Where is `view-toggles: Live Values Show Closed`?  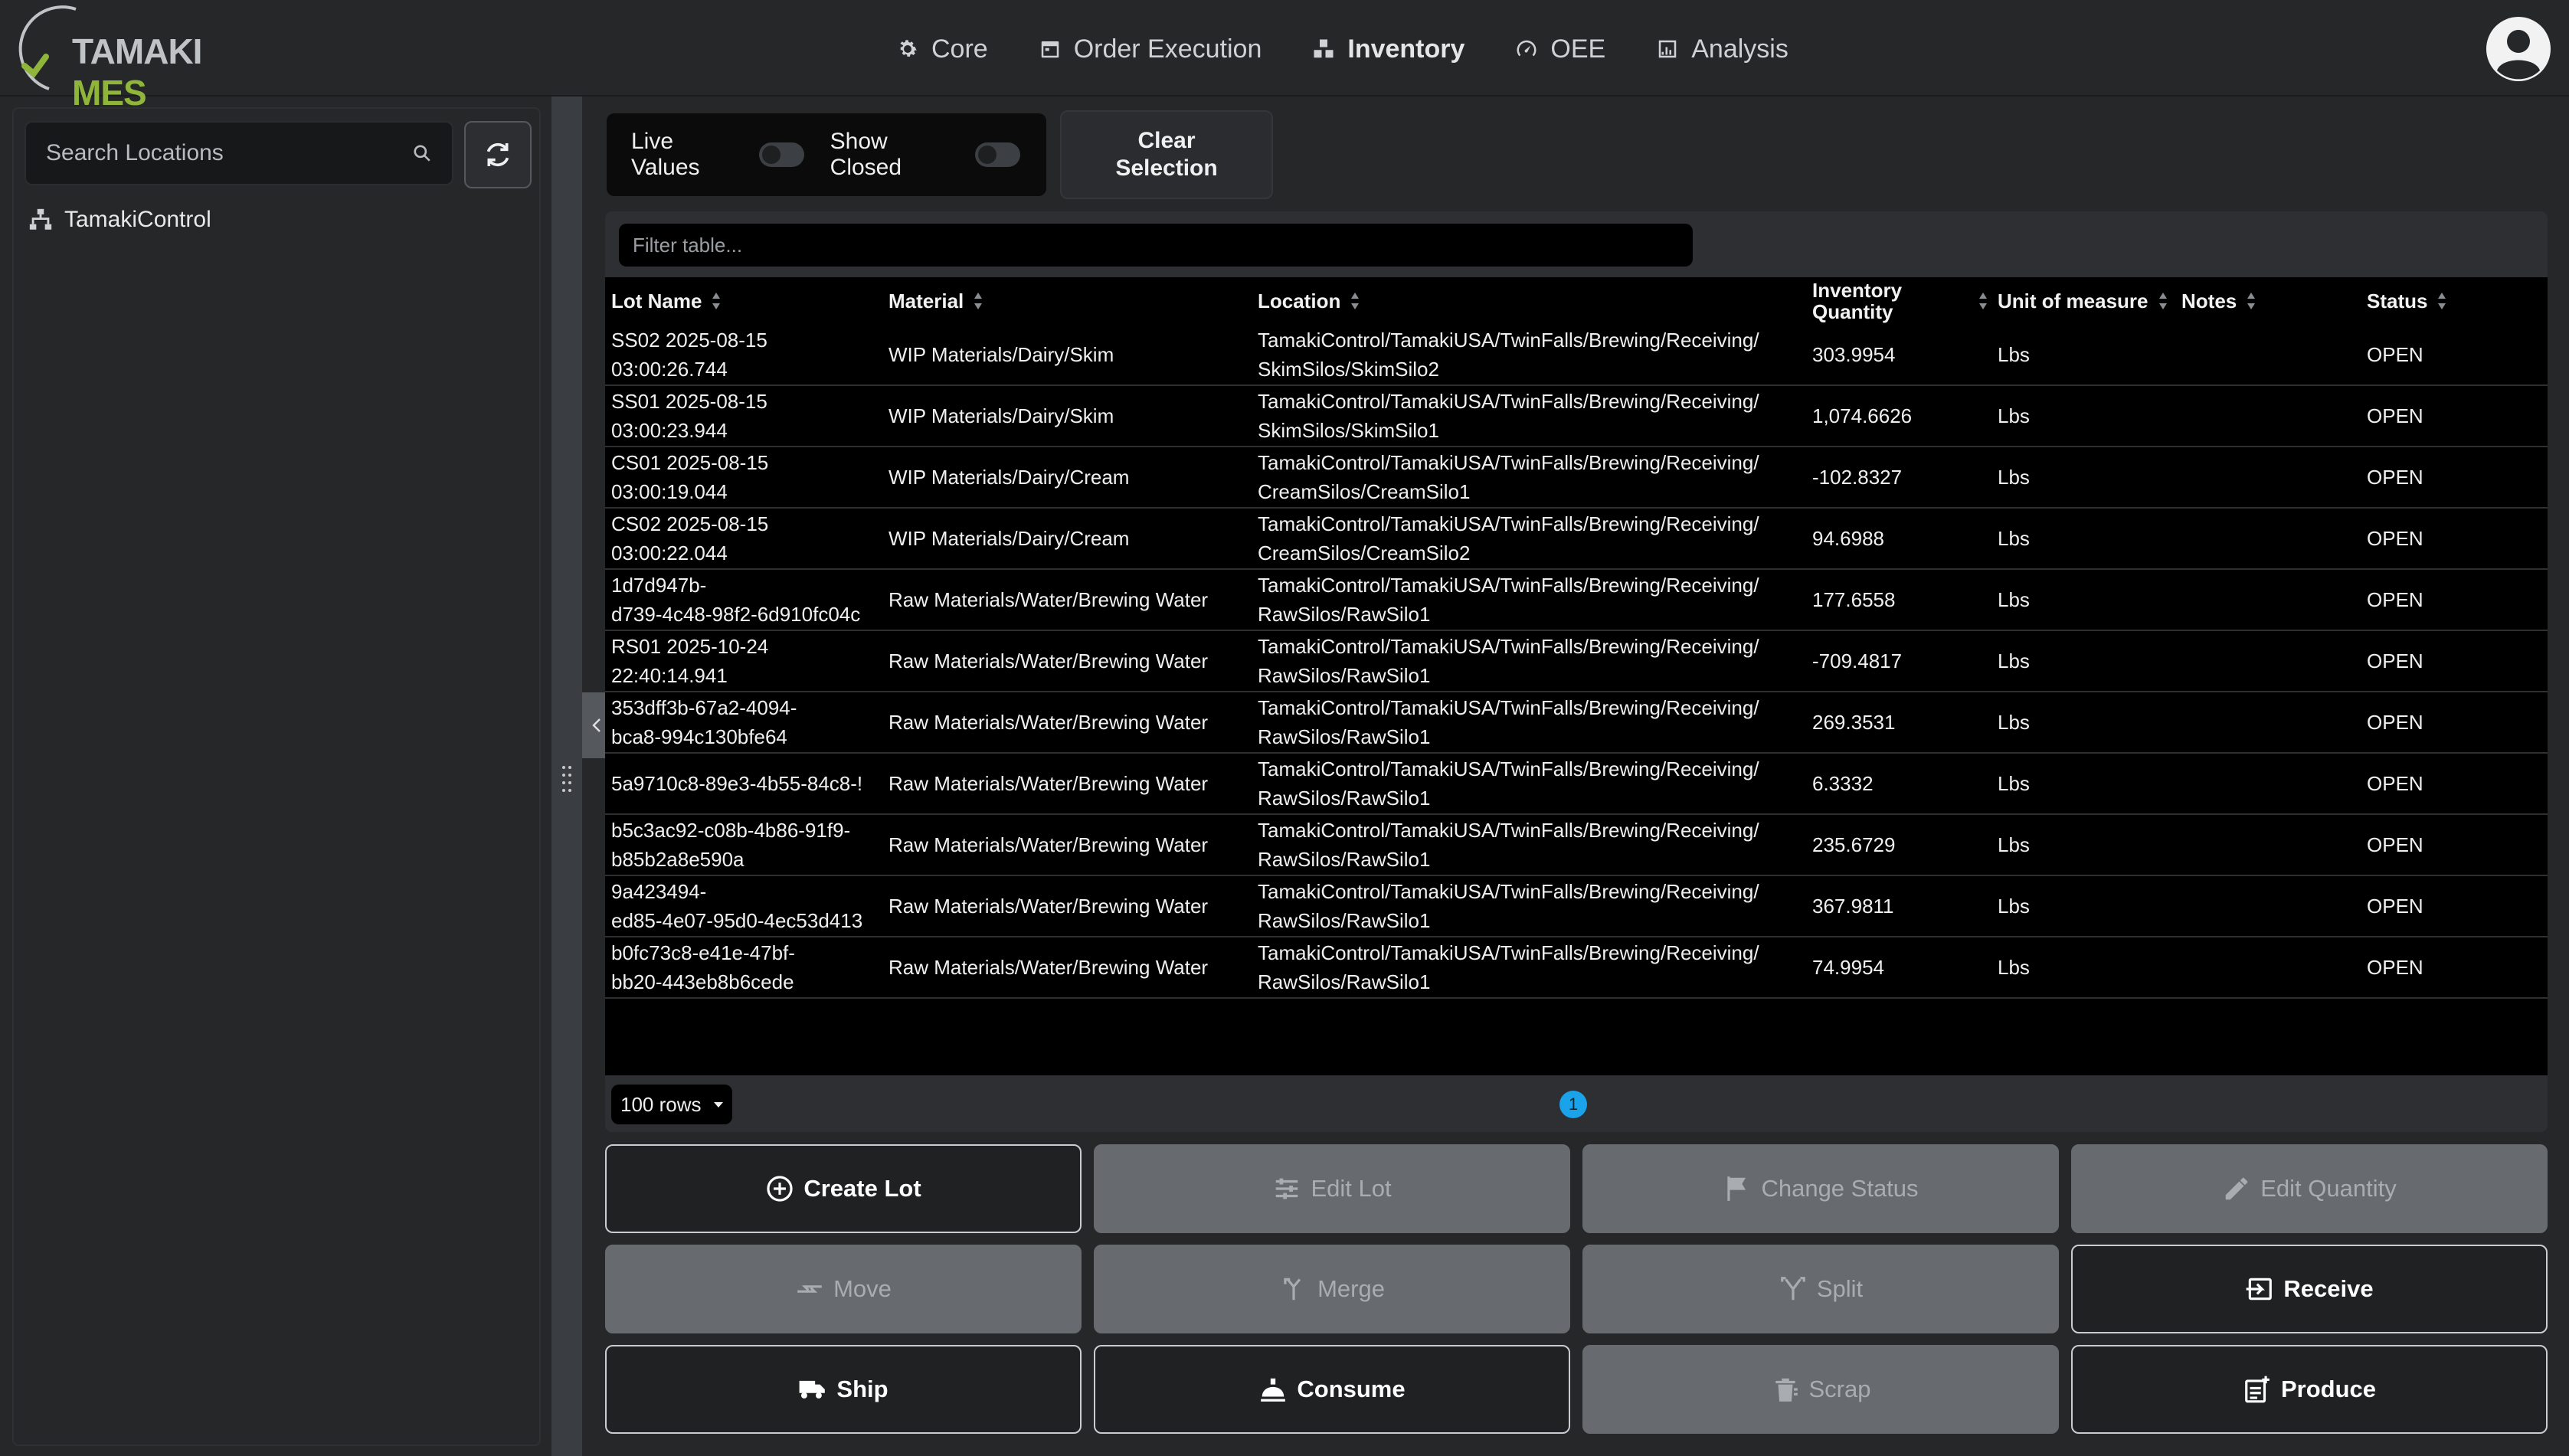 view-toggles: Live Values Show Closed is located at coordinates (826, 154).